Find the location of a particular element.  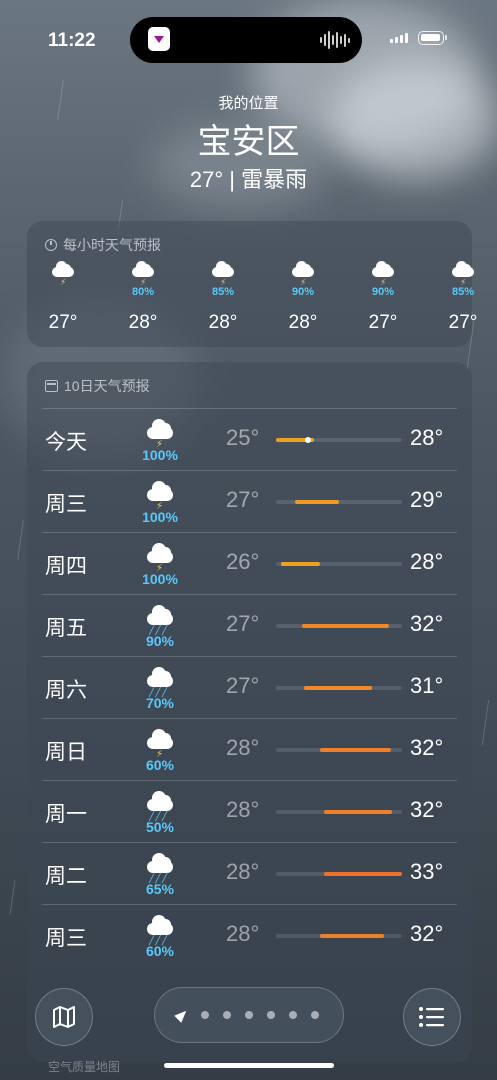

hourly-item: ⚡ 90% 28° is located at coordinates (303, 297).